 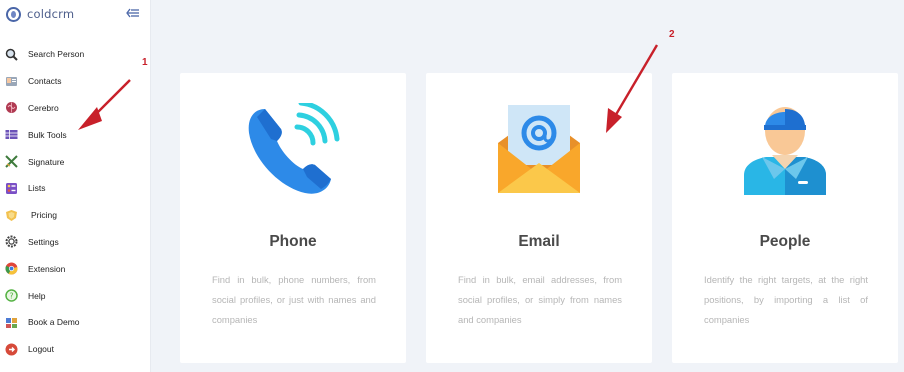 I want to click on sidebar-item-lists: Lists, so click(x=75, y=188).